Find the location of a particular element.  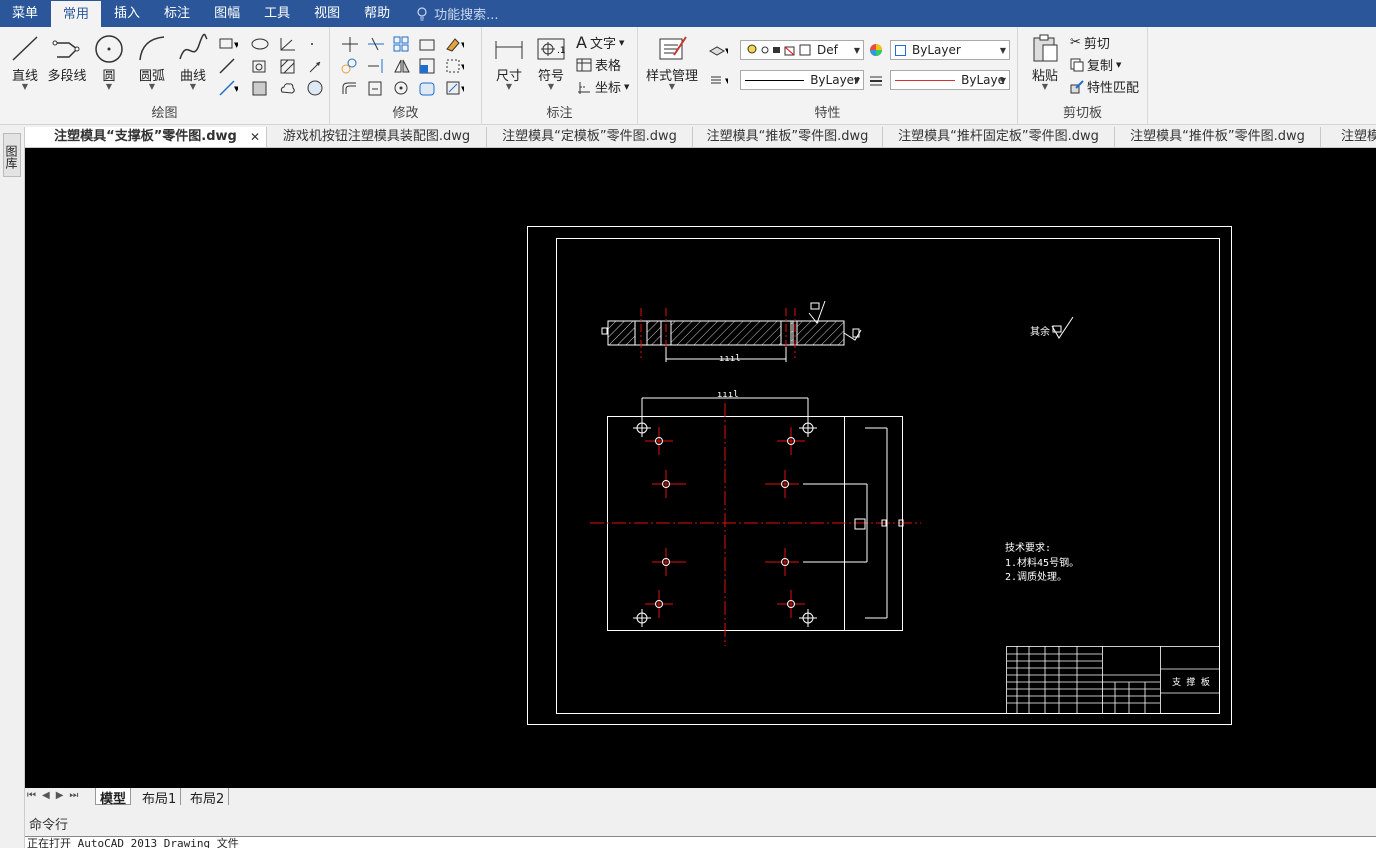

layer-states-icon: ▼ is located at coordinates (718, 50).